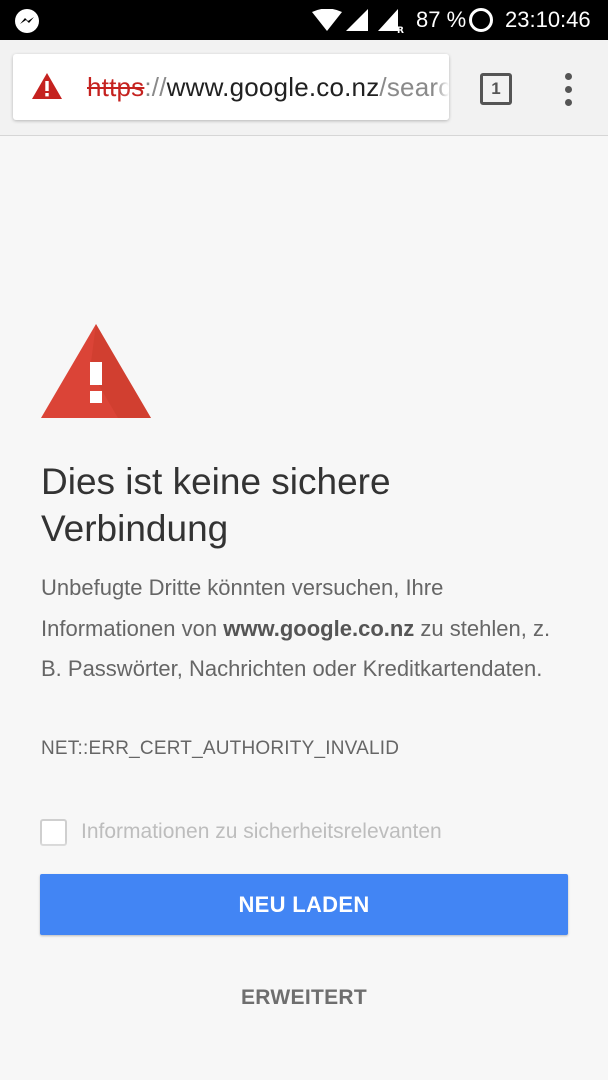 The width and height of the screenshot is (608, 1080). What do you see at coordinates (548, 19) in the screenshot?
I see `clock: 23:10:46` at bounding box center [548, 19].